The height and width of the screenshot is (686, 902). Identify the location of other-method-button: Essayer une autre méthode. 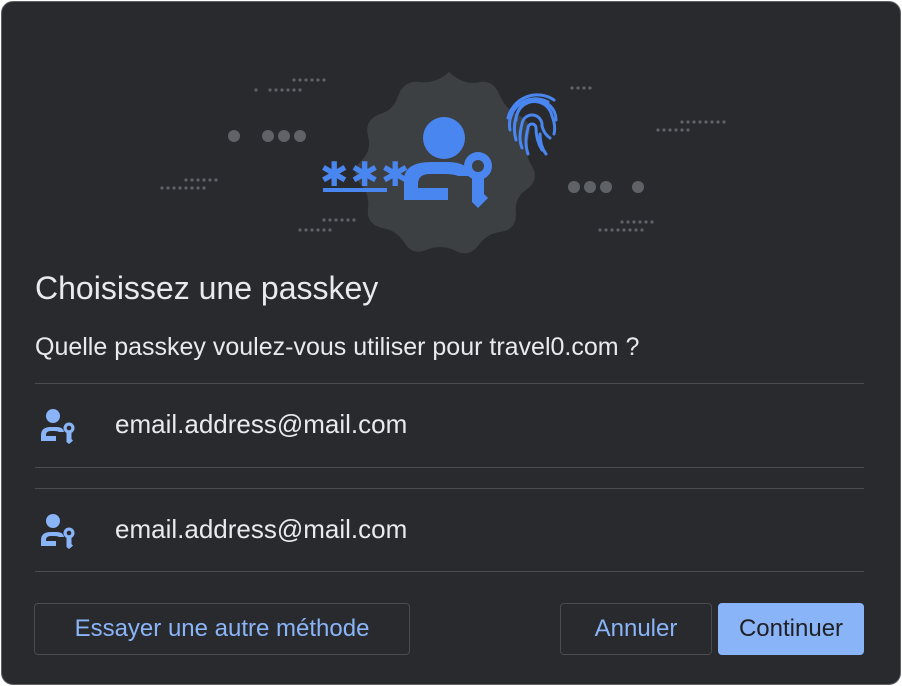
(222, 629).